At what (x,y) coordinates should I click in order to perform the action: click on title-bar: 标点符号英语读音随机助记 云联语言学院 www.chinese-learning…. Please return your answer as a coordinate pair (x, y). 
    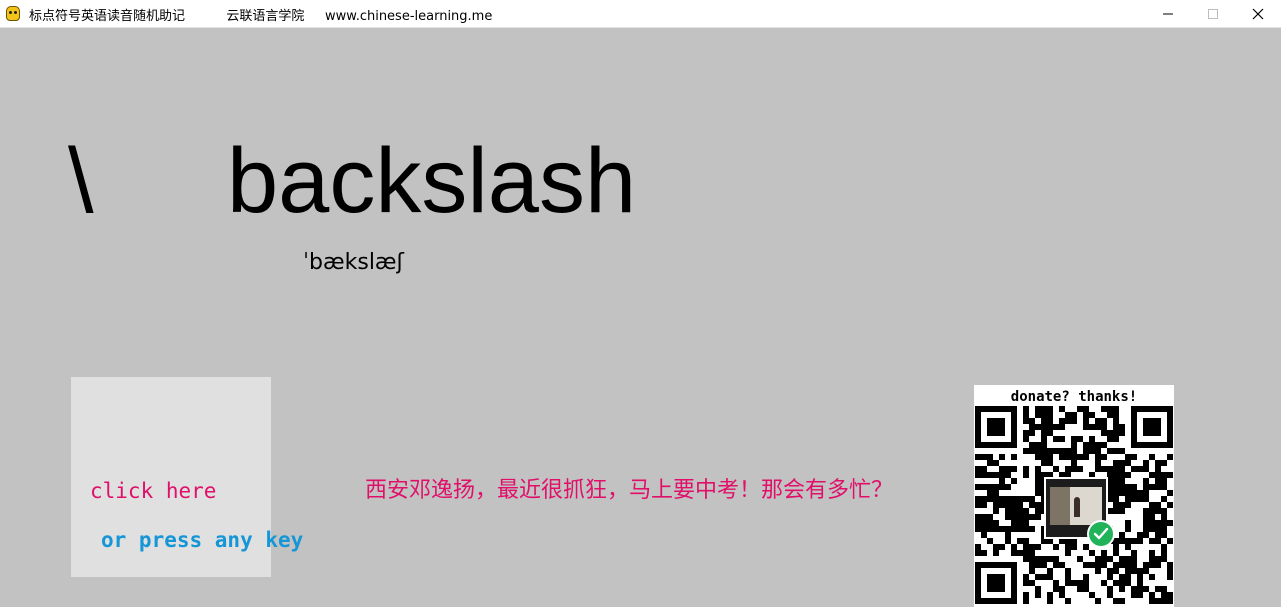
    Looking at the image, I should click on (640, 14).